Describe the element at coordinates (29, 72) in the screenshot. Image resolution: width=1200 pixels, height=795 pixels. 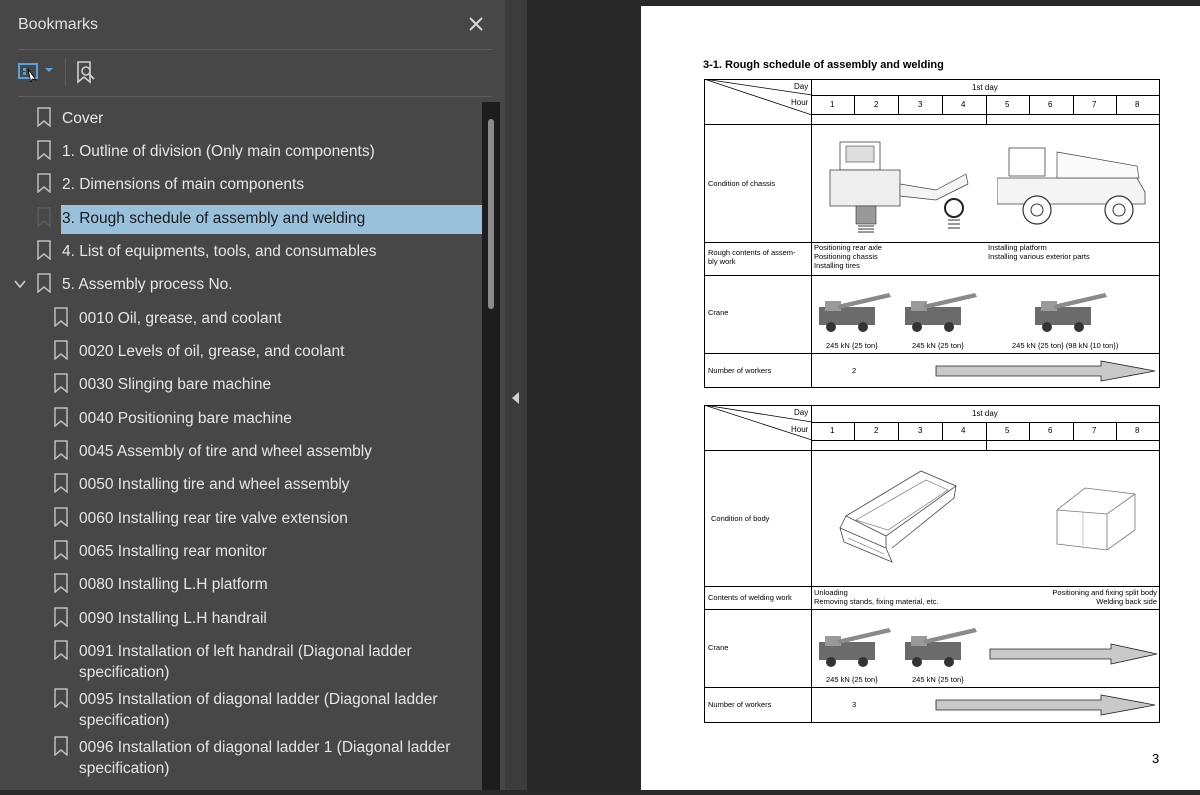
I see `bookmark-options-icon` at that location.